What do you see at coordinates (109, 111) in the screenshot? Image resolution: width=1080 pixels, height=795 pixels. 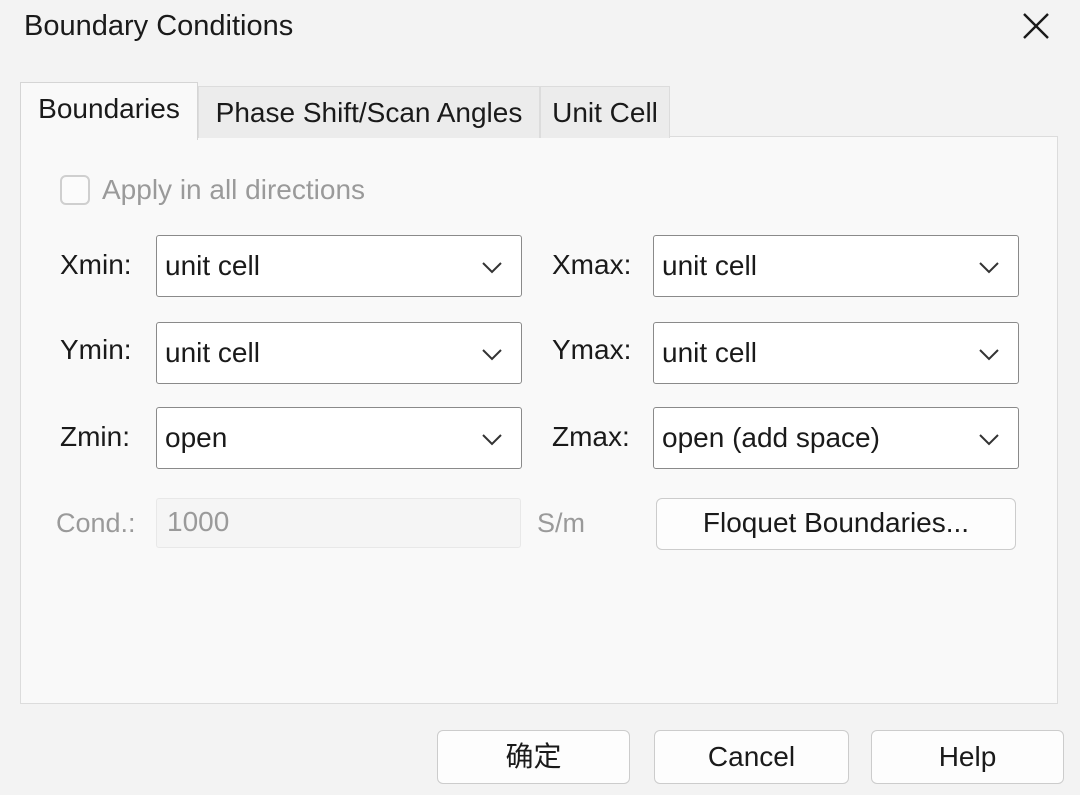 I see `tab-boundaries: Boundaries` at bounding box center [109, 111].